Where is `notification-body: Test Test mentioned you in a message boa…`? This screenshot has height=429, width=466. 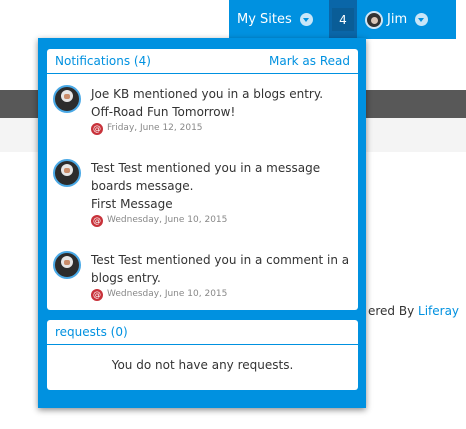 notification-body: Test Test mentioned you in a message boa… is located at coordinates (222, 193).